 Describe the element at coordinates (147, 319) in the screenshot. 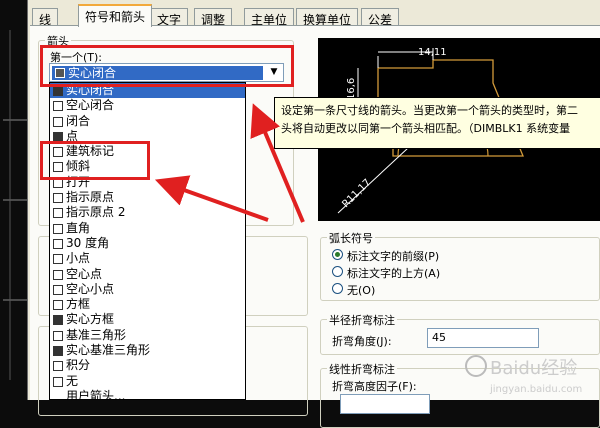

I see `dropdown-option: 实心方框` at that location.